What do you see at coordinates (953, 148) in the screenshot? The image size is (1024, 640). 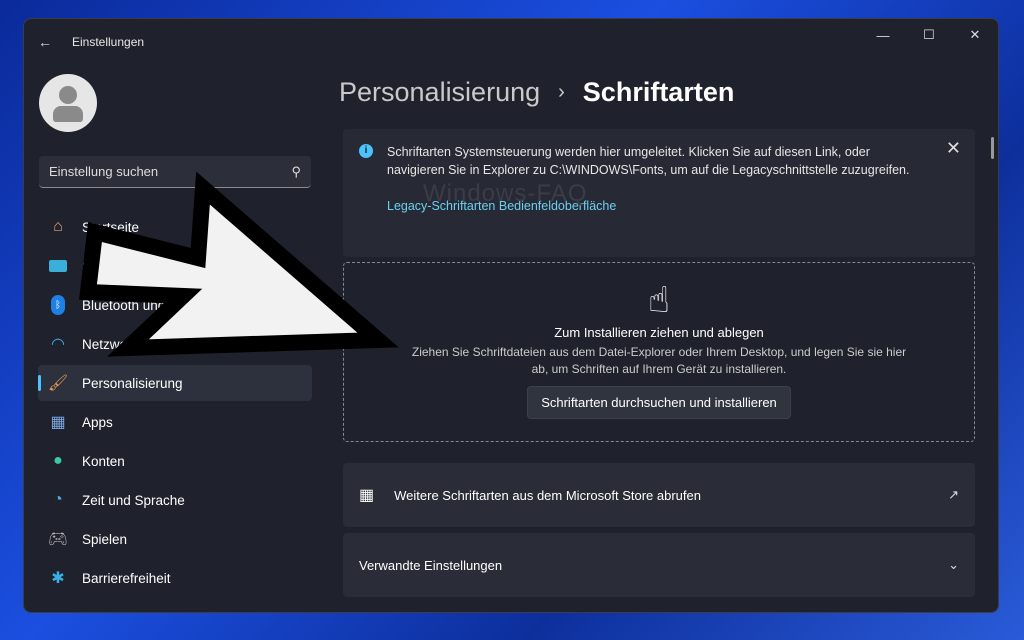 I see `close-banner-button: ✕` at bounding box center [953, 148].